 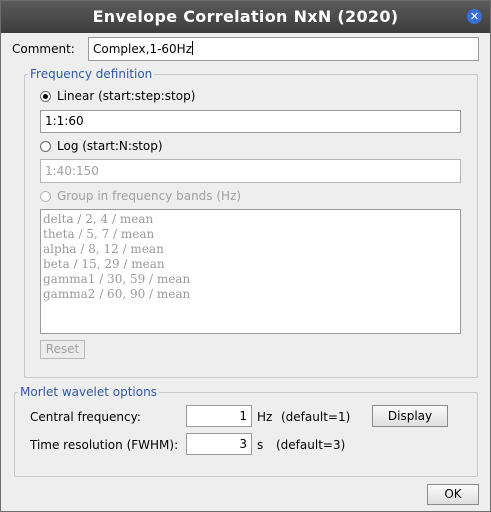 I want to click on list-item: alpha / 8, 12 / mean, so click(x=103, y=249).